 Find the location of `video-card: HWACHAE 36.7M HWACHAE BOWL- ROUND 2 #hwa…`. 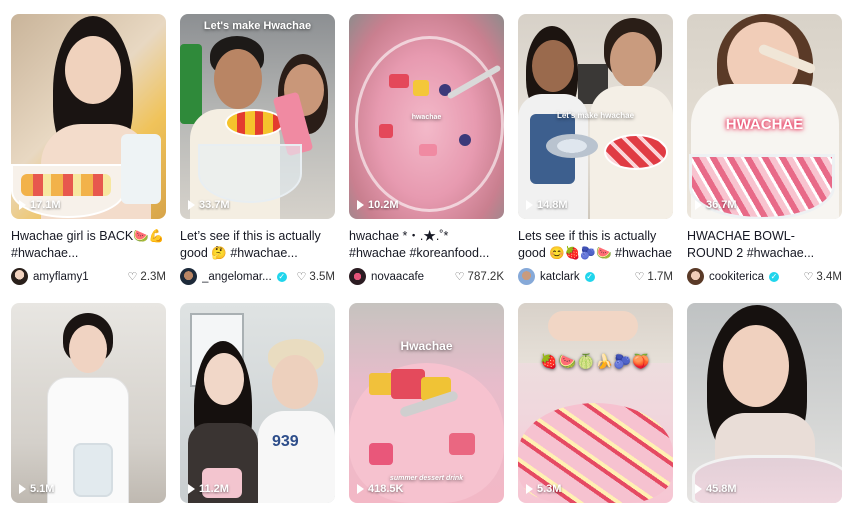

video-card: HWACHAE 36.7M HWACHAE BOWL- ROUND 2 #hwa… is located at coordinates (764, 144).